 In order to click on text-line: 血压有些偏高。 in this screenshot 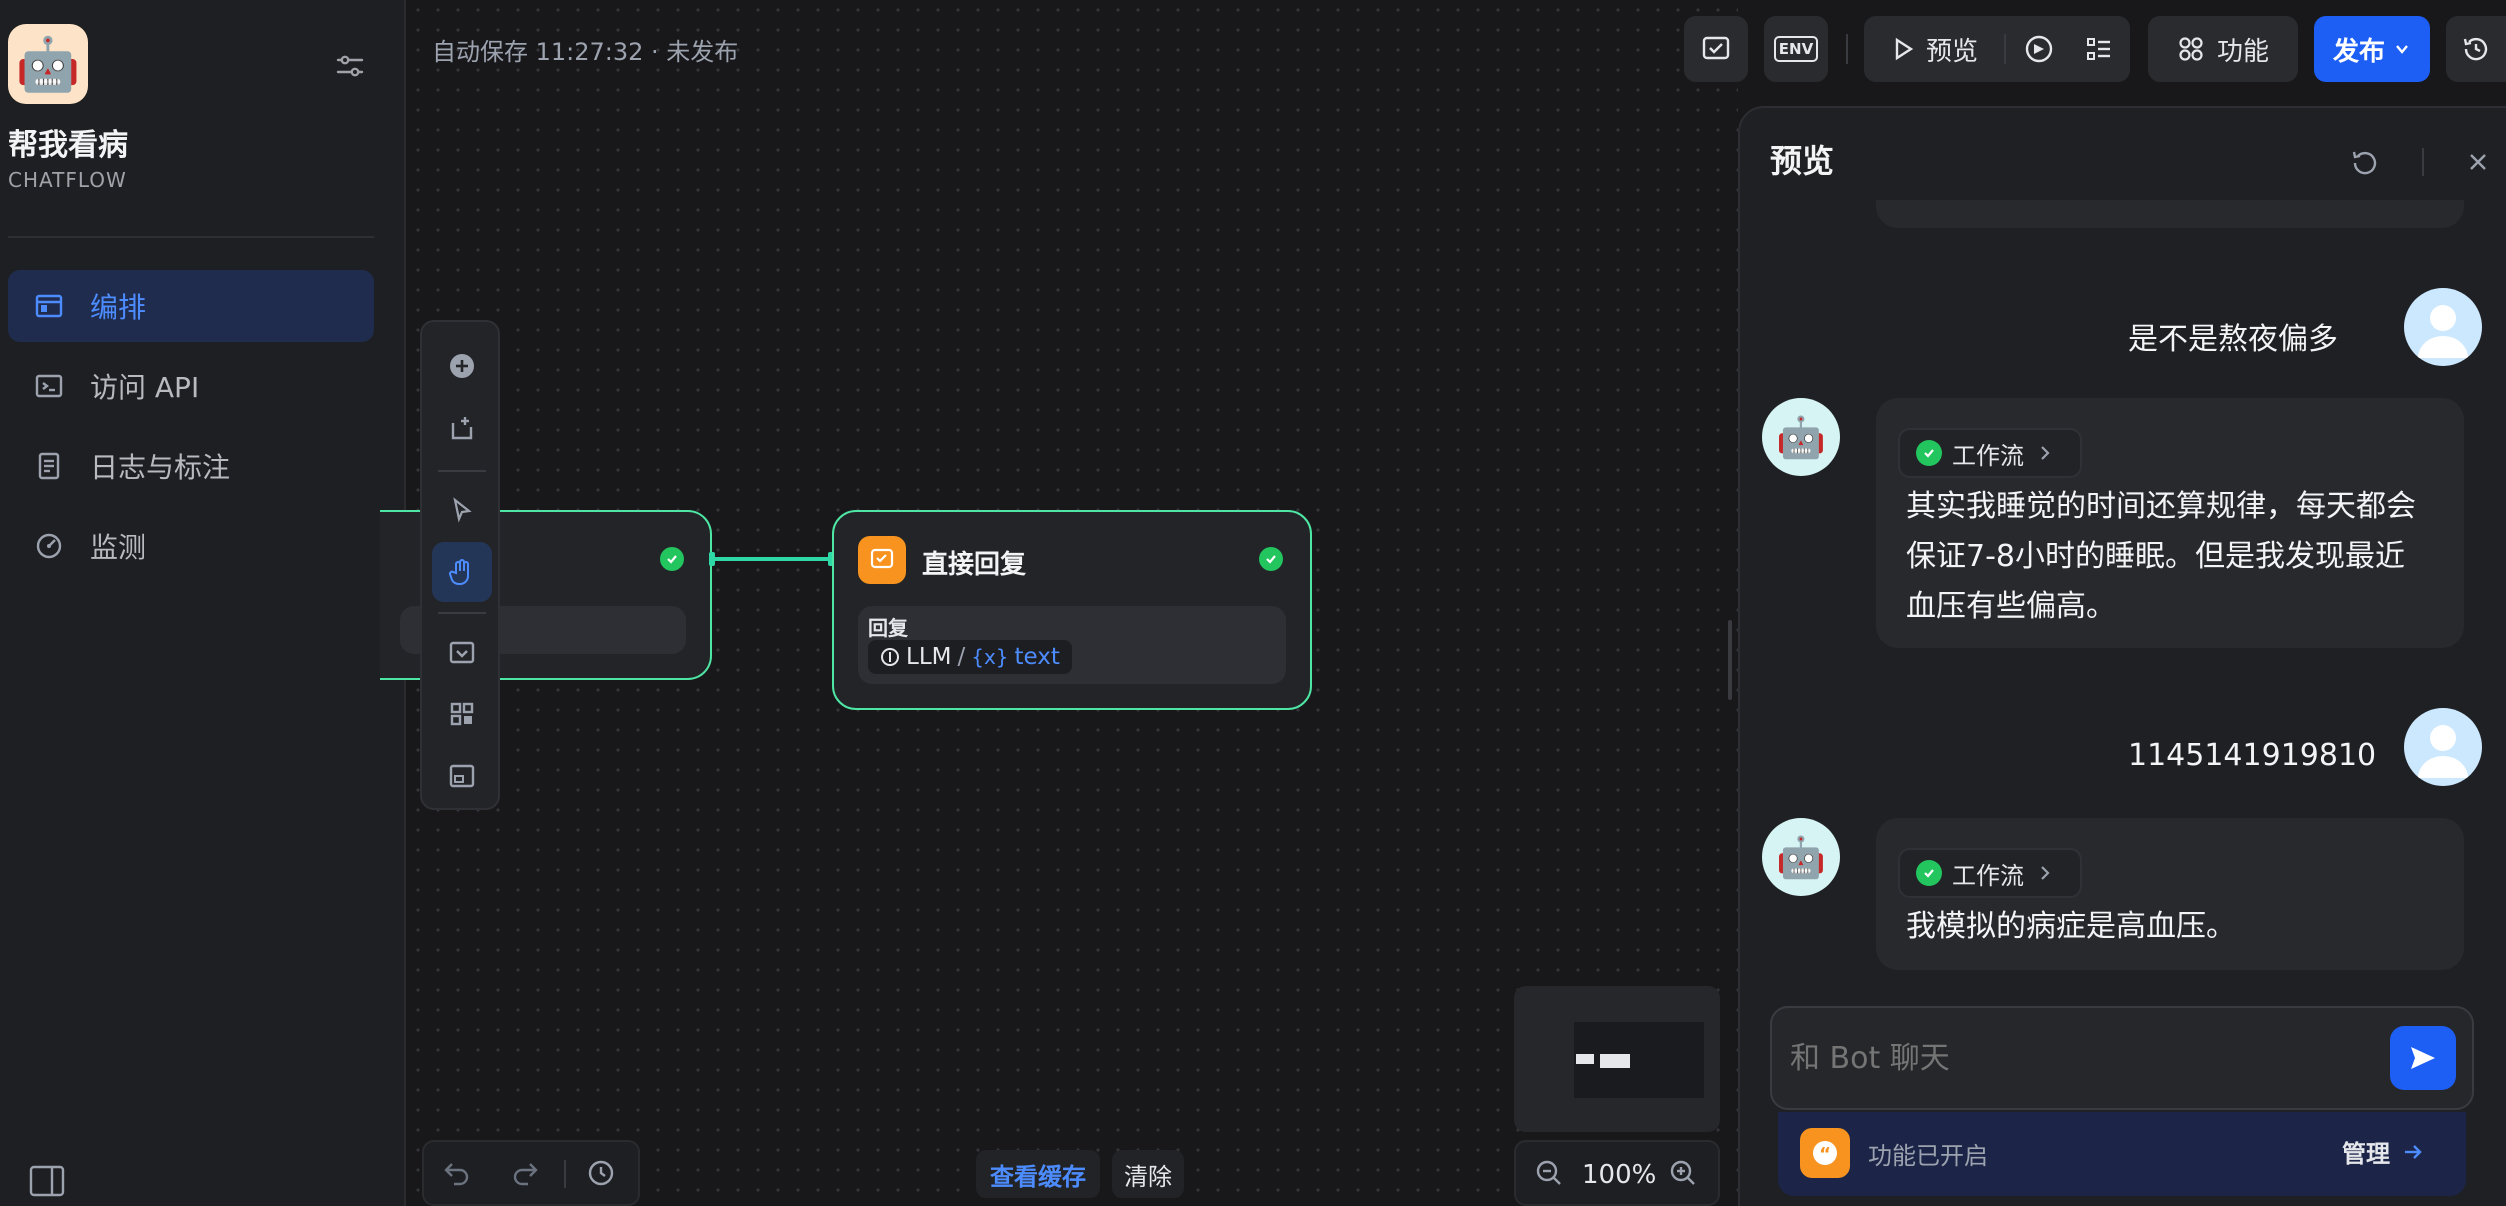, I will do `click(2011, 606)`.